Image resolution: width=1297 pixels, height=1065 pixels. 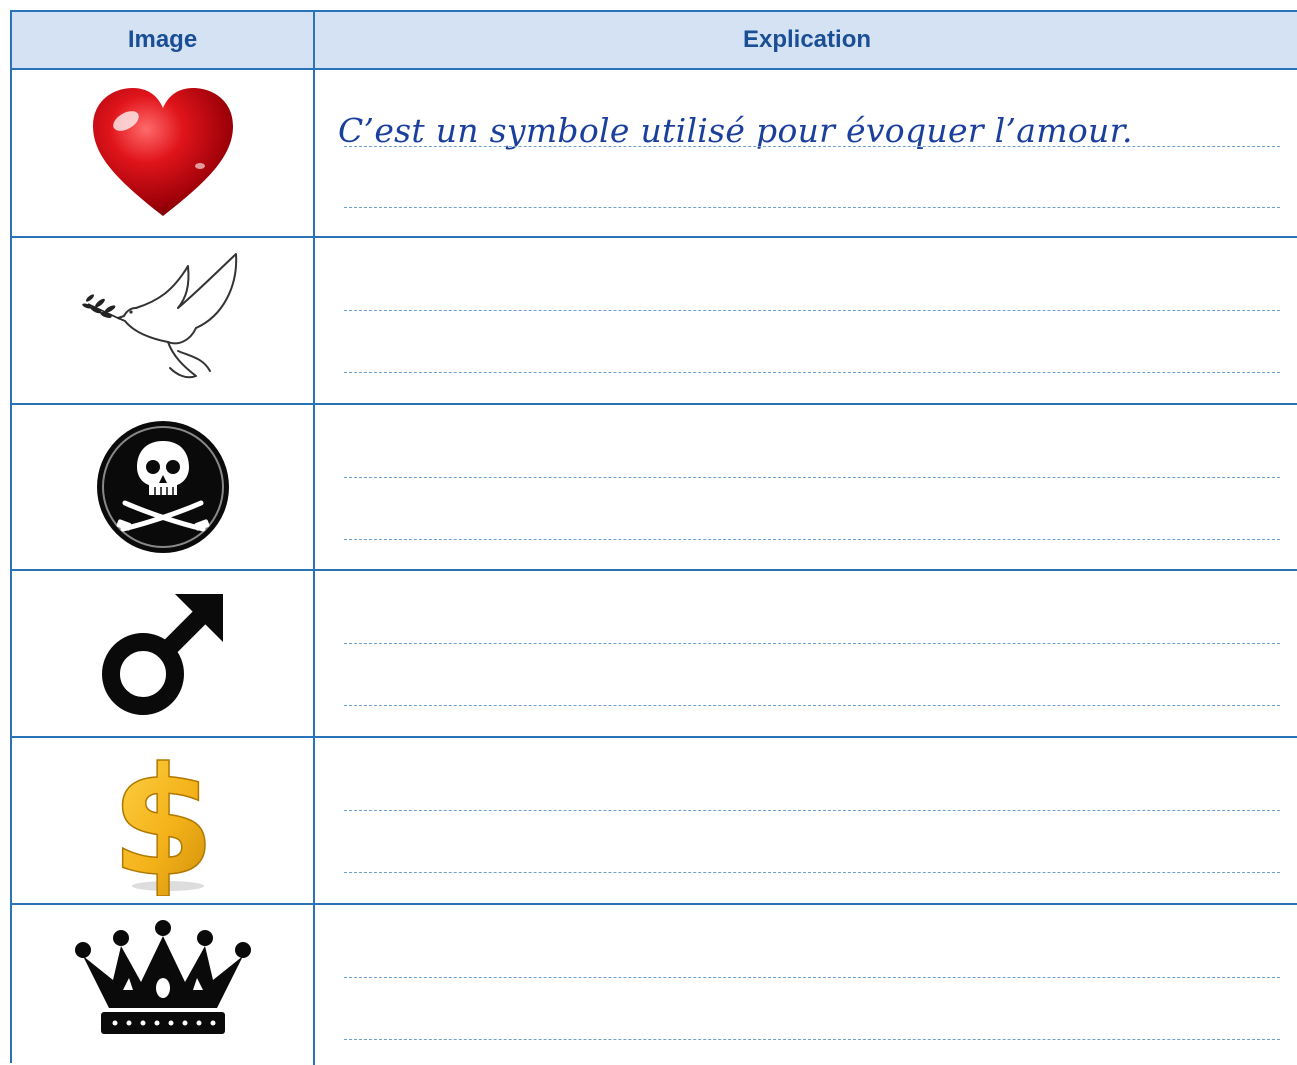 I want to click on male-symbol-icon, so click(x=162, y=653).